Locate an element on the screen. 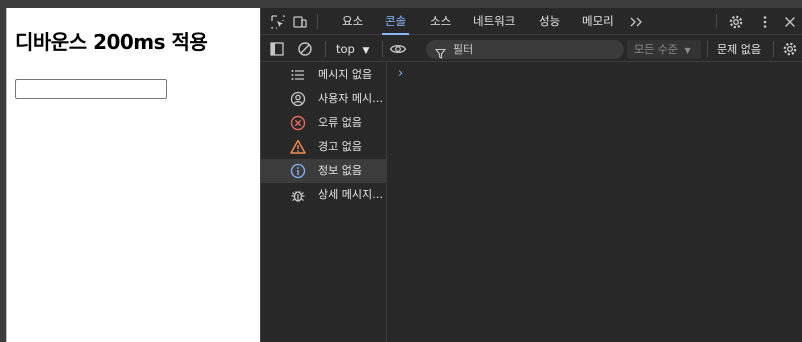  tab-performance: 성능 is located at coordinates (549, 21).